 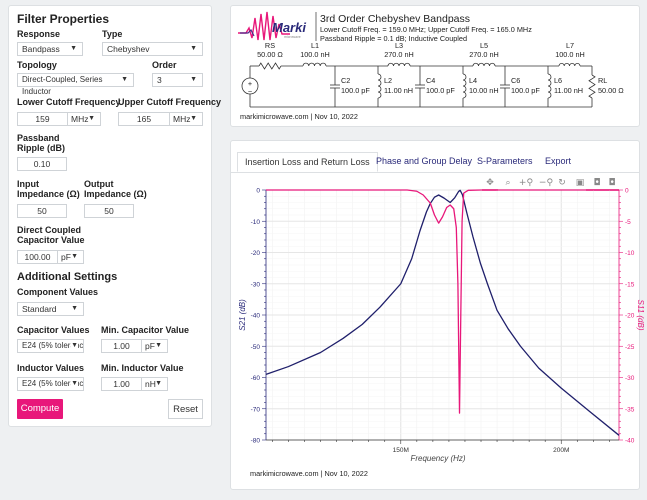 I want to click on x-tick-label: 200M, so click(x=561, y=450).